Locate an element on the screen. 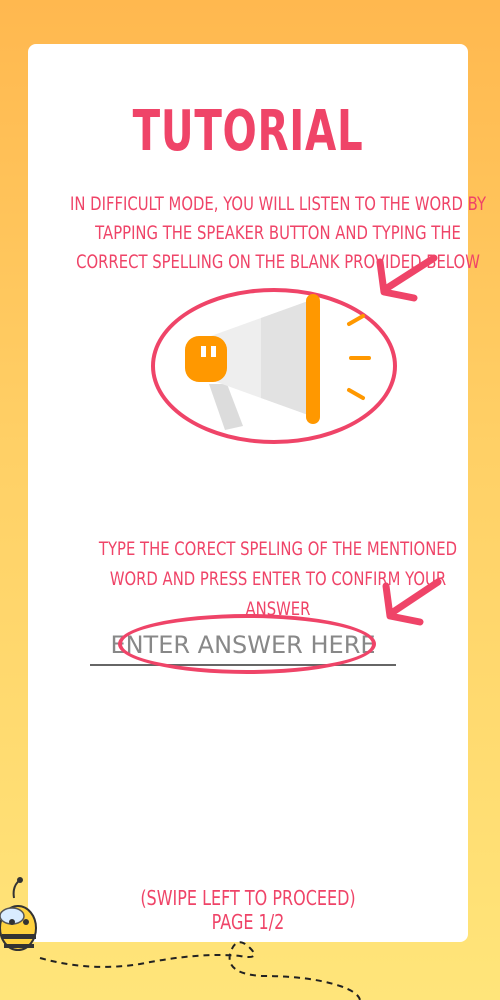 The width and height of the screenshot is (500, 1000). dashed-trail is located at coordinates (200, 970).